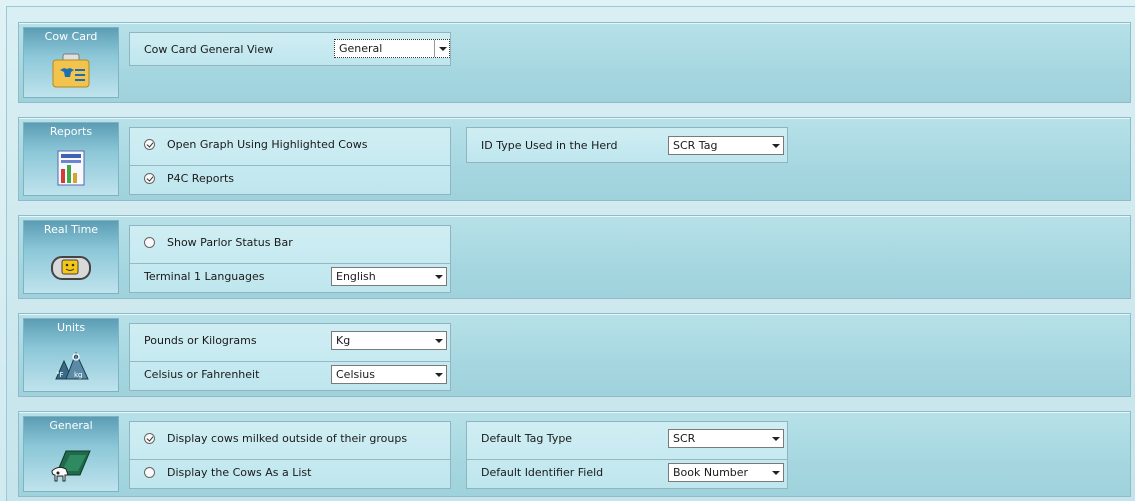 The width and height of the screenshot is (1135, 501). Describe the element at coordinates (267, 144) in the screenshot. I see `open-graph-label: Open Graph Using Highlighted Cows` at that location.